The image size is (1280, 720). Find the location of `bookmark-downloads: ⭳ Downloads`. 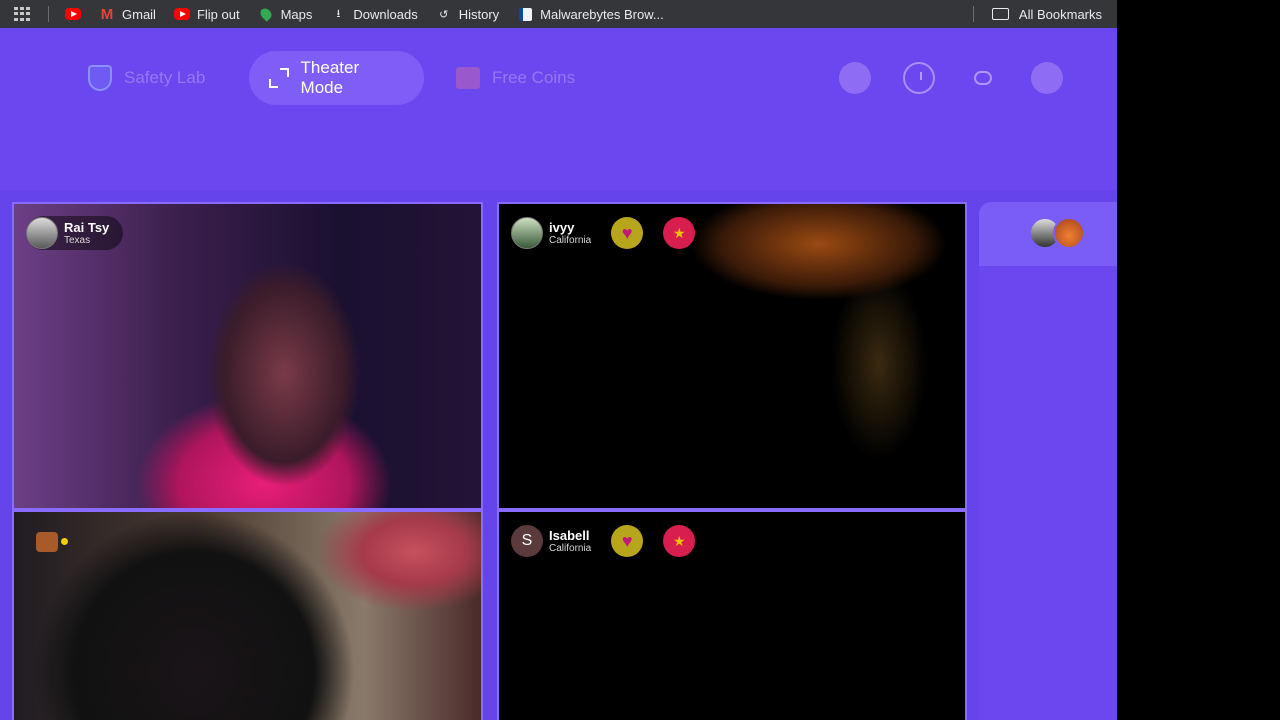

bookmark-downloads: ⭳ Downloads is located at coordinates (373, 14).